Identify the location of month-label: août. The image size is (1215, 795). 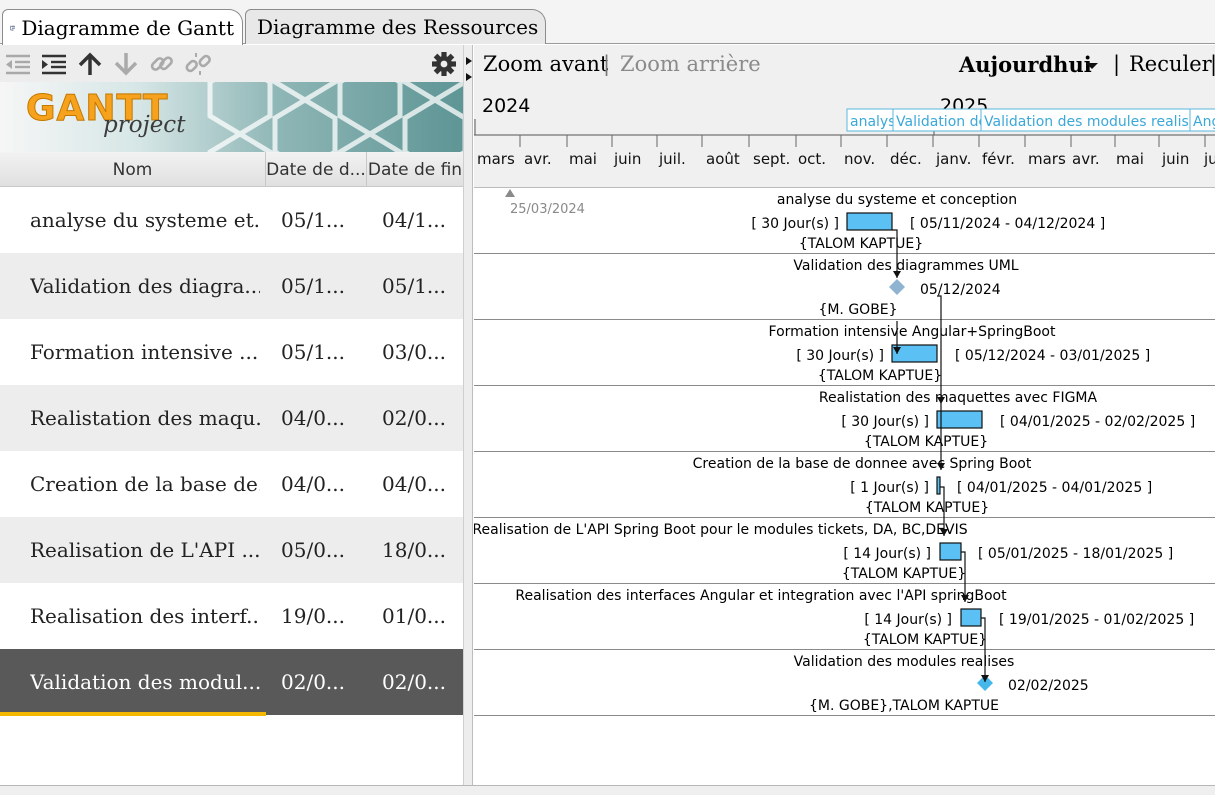
(723, 159).